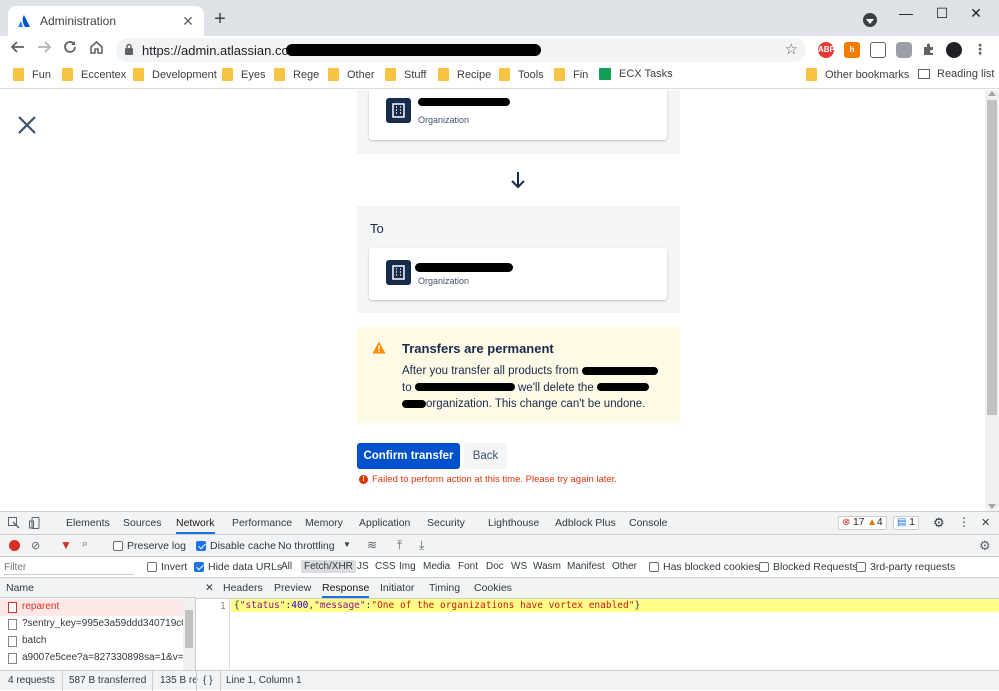 This screenshot has width=999, height=691. What do you see at coordinates (976, 14) in the screenshot?
I see `window-close-button: ✕` at bounding box center [976, 14].